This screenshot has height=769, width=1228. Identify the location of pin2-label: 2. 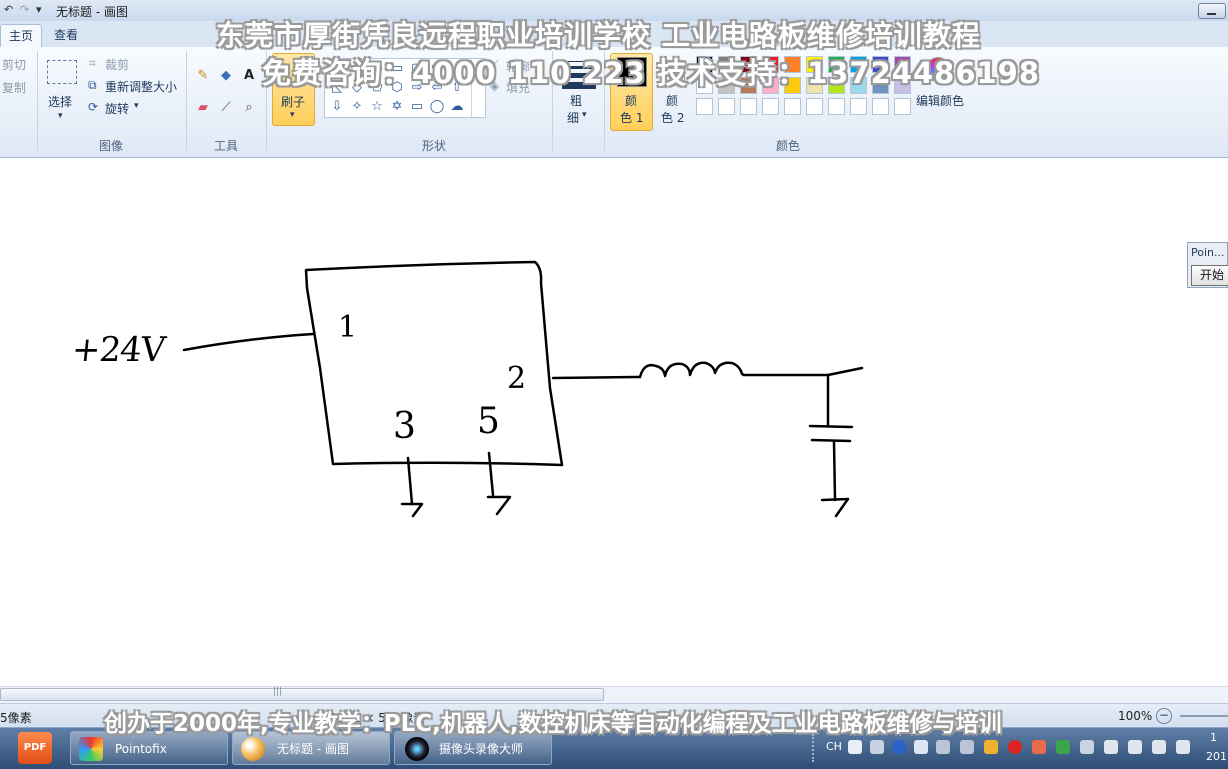
(517, 378).